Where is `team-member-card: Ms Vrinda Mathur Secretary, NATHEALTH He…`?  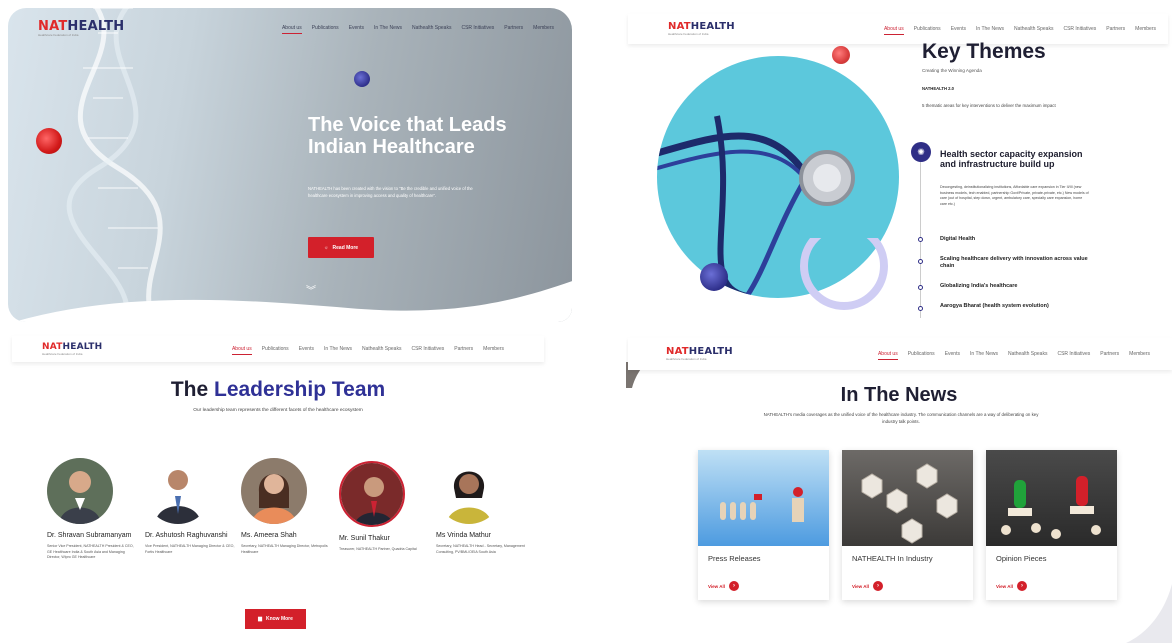 team-member-card: Ms Vrinda Mathur Secretary, NATHEALTH He… is located at coordinates (481, 506).